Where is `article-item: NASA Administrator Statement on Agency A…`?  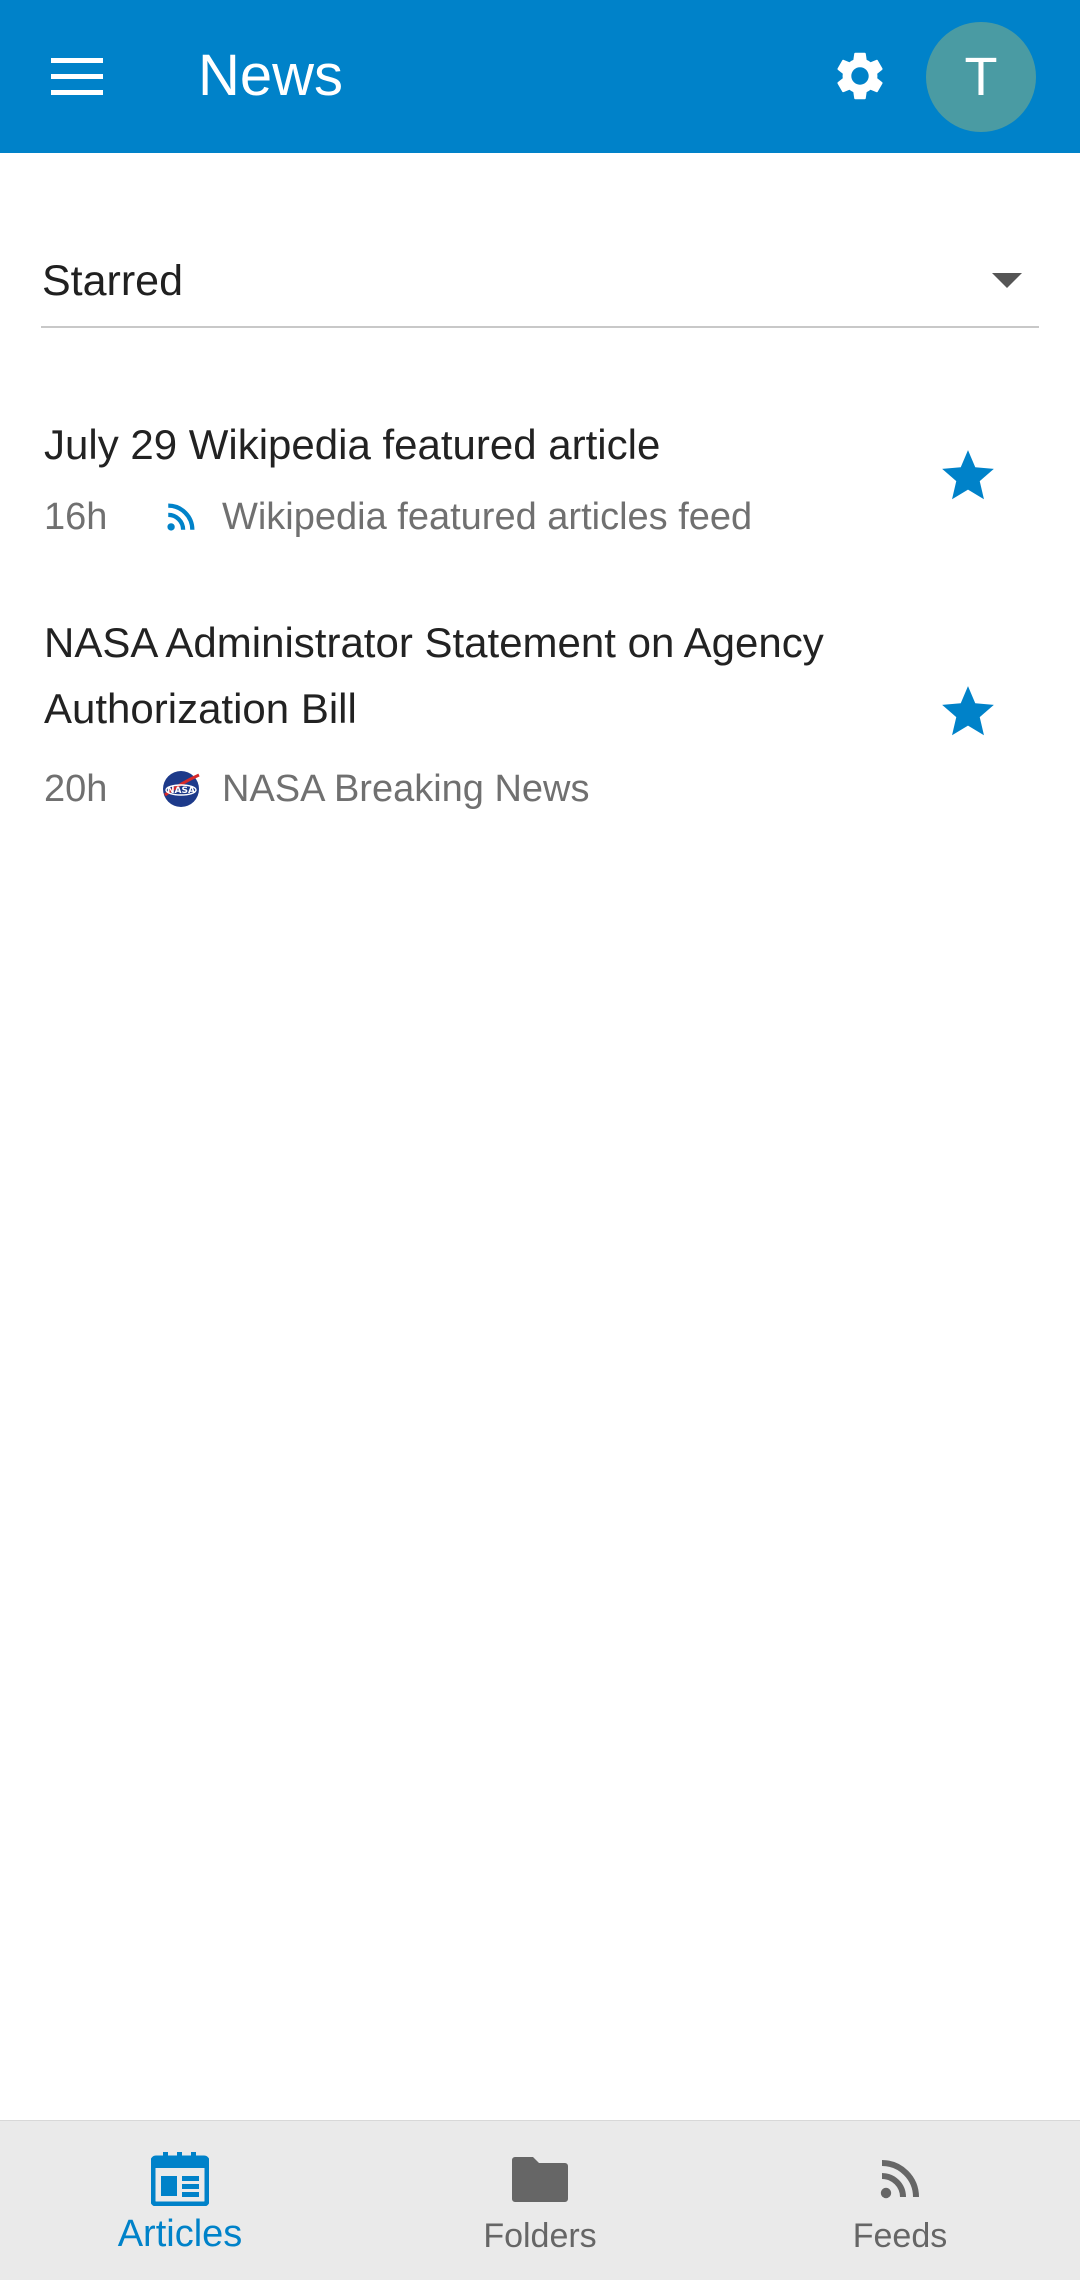
article-item: NASA Administrator Statement on Agency A… is located at coordinates (540, 715).